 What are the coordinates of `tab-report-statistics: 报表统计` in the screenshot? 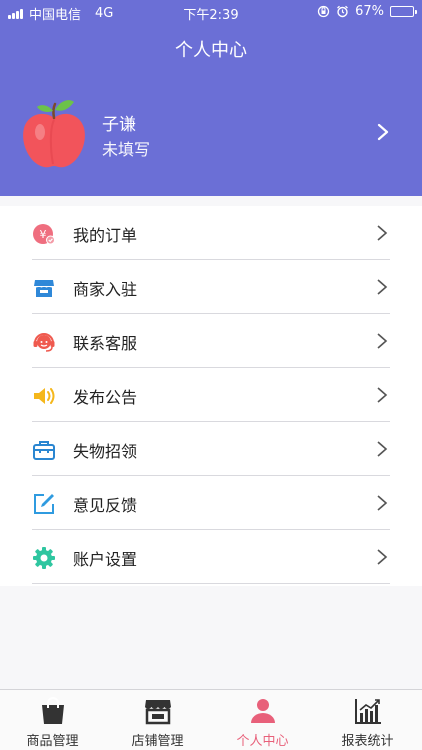 It's located at (367, 720).